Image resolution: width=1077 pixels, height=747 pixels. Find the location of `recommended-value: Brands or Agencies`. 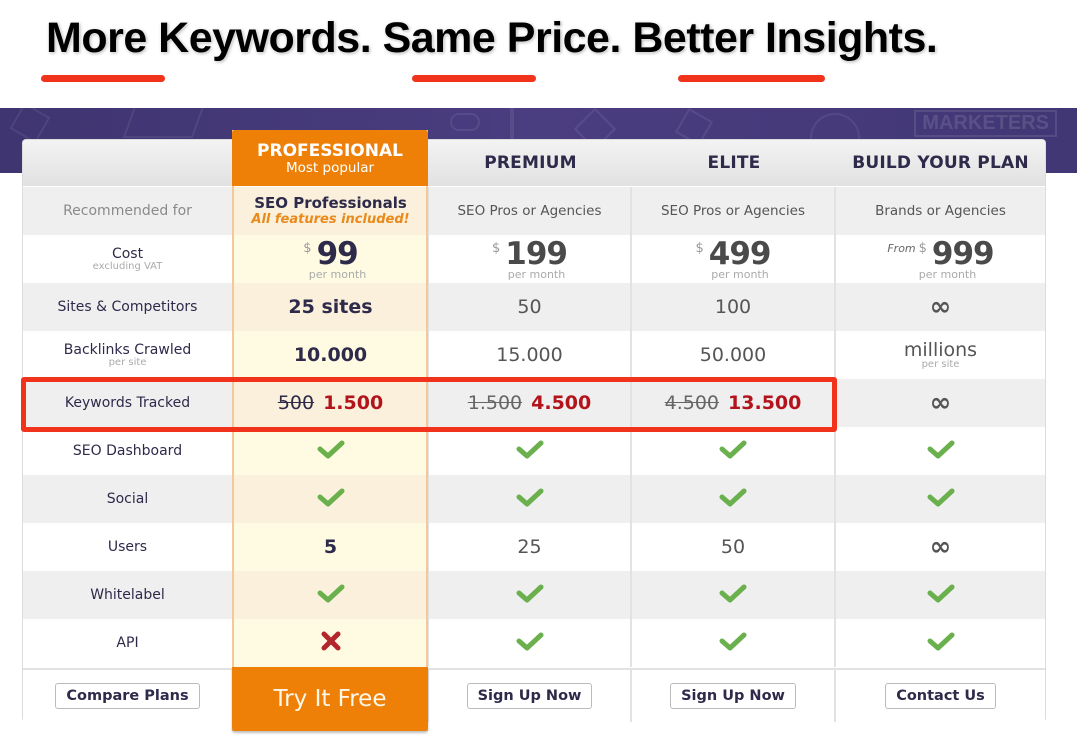

recommended-value: Brands or Agencies is located at coordinates (940, 211).